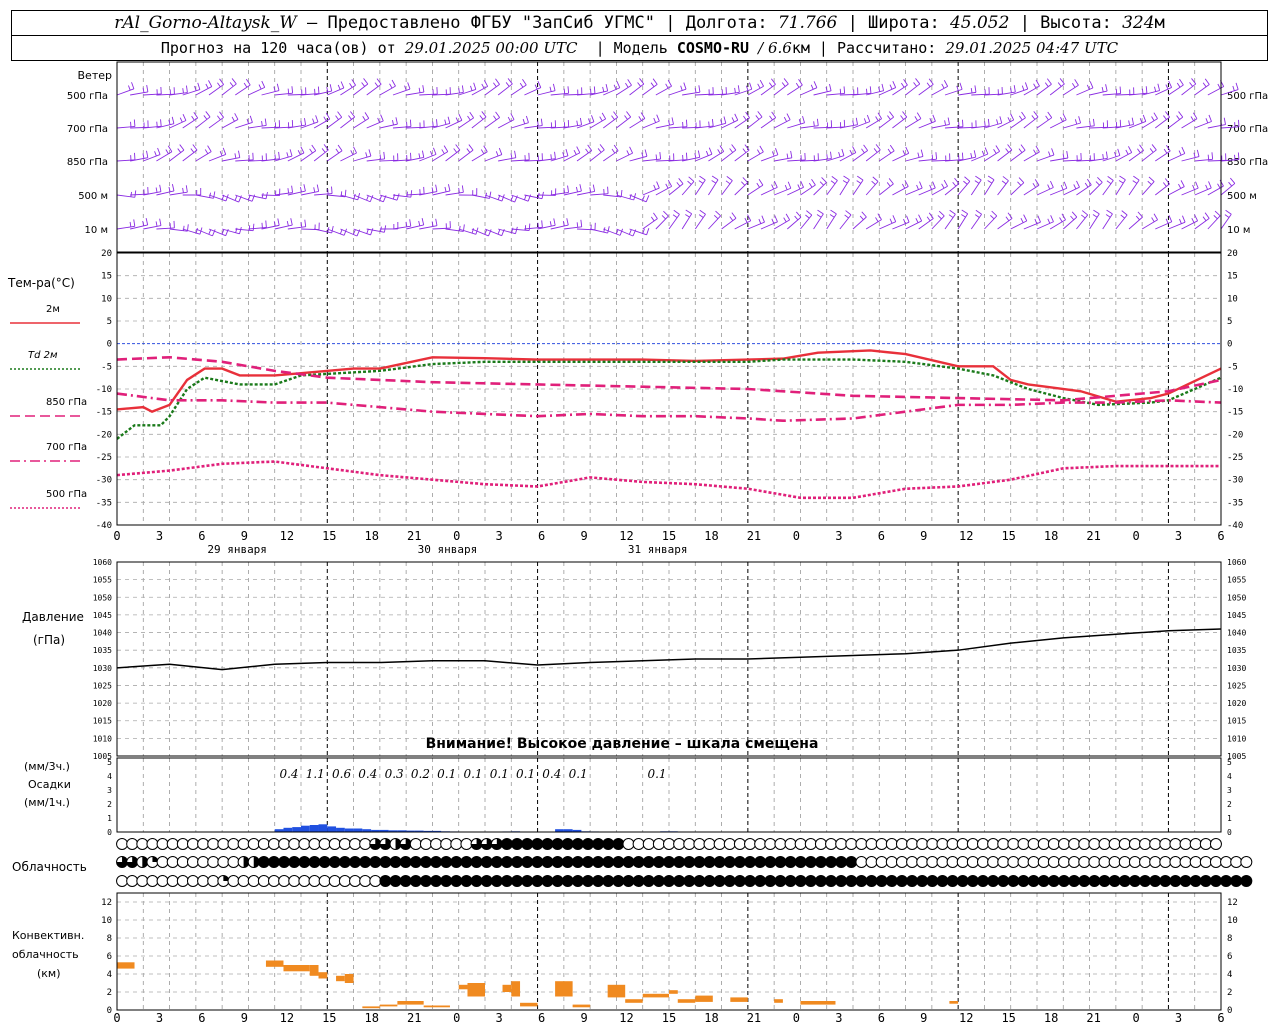  What do you see at coordinates (296, 829) in the screenshot?
I see `precip-bar` at bounding box center [296, 829].